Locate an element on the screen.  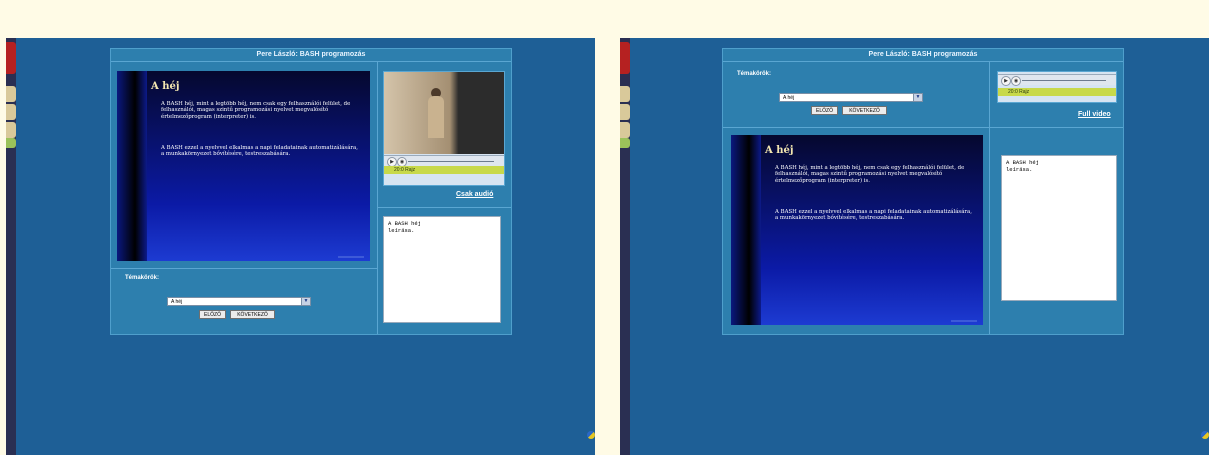
video-player: ▶ ◉ 20:0 Rajz is located at coordinates (444, 128).